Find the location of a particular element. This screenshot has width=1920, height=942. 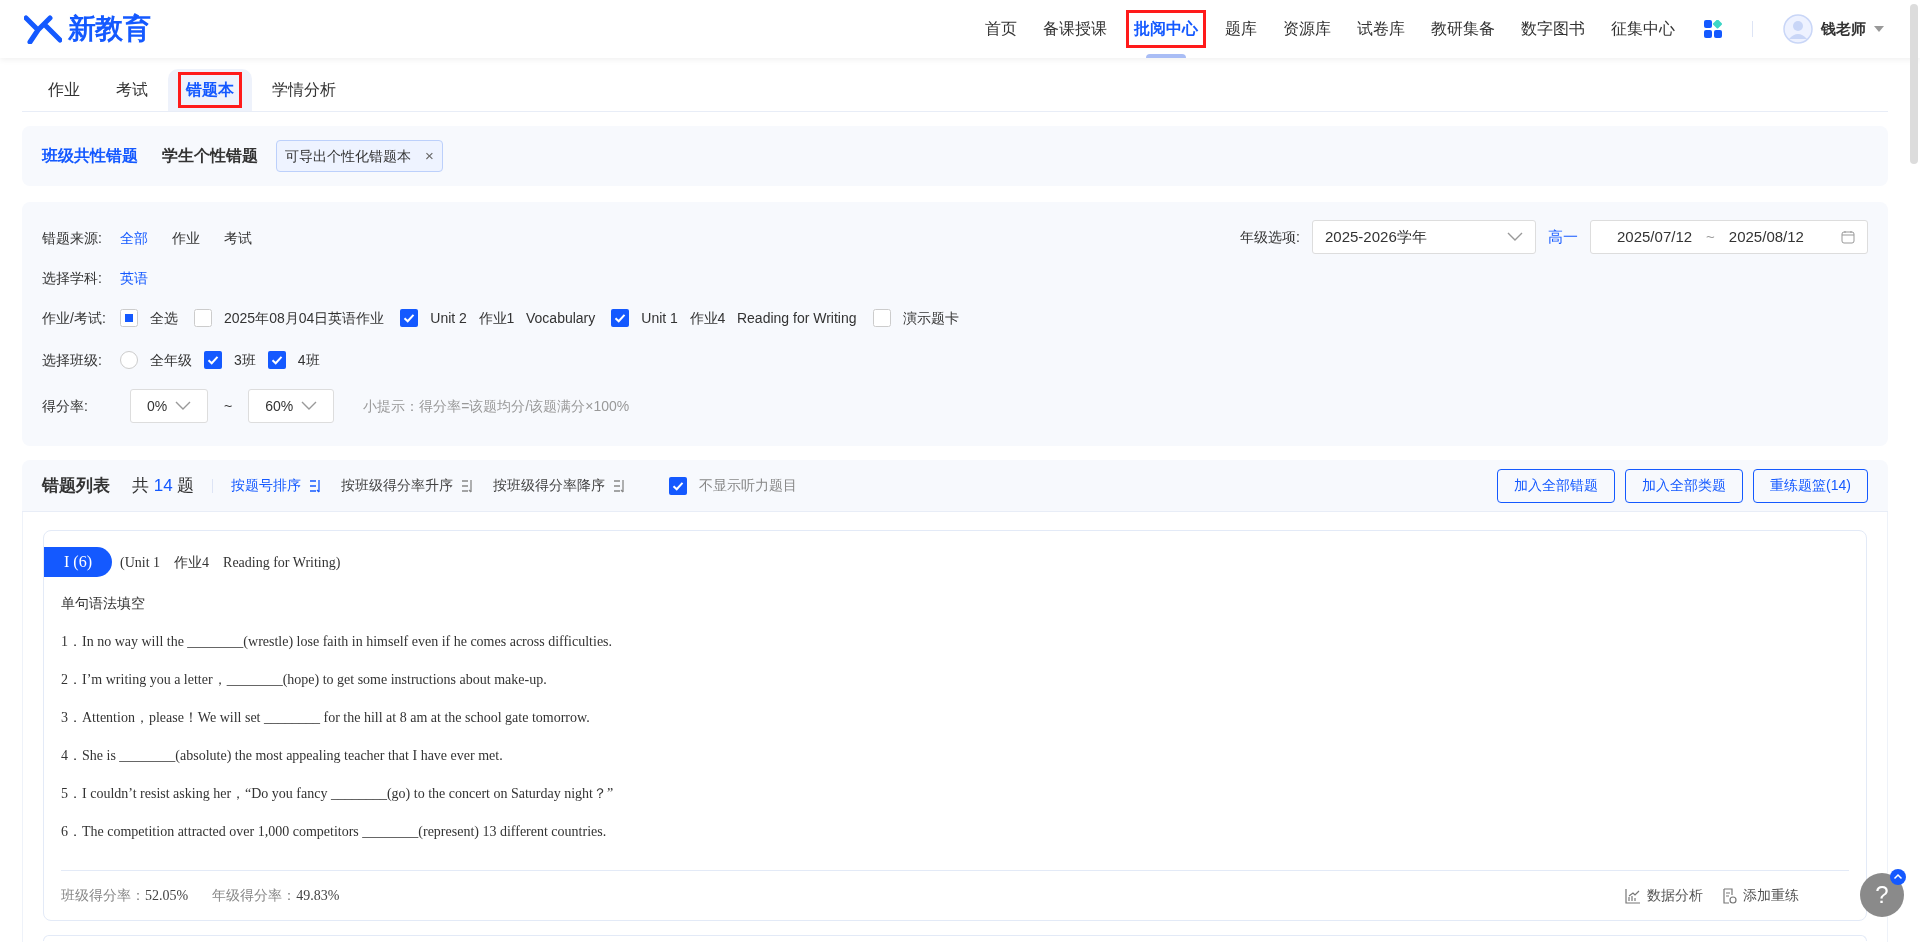

option-label: 3班 is located at coordinates (245, 360).